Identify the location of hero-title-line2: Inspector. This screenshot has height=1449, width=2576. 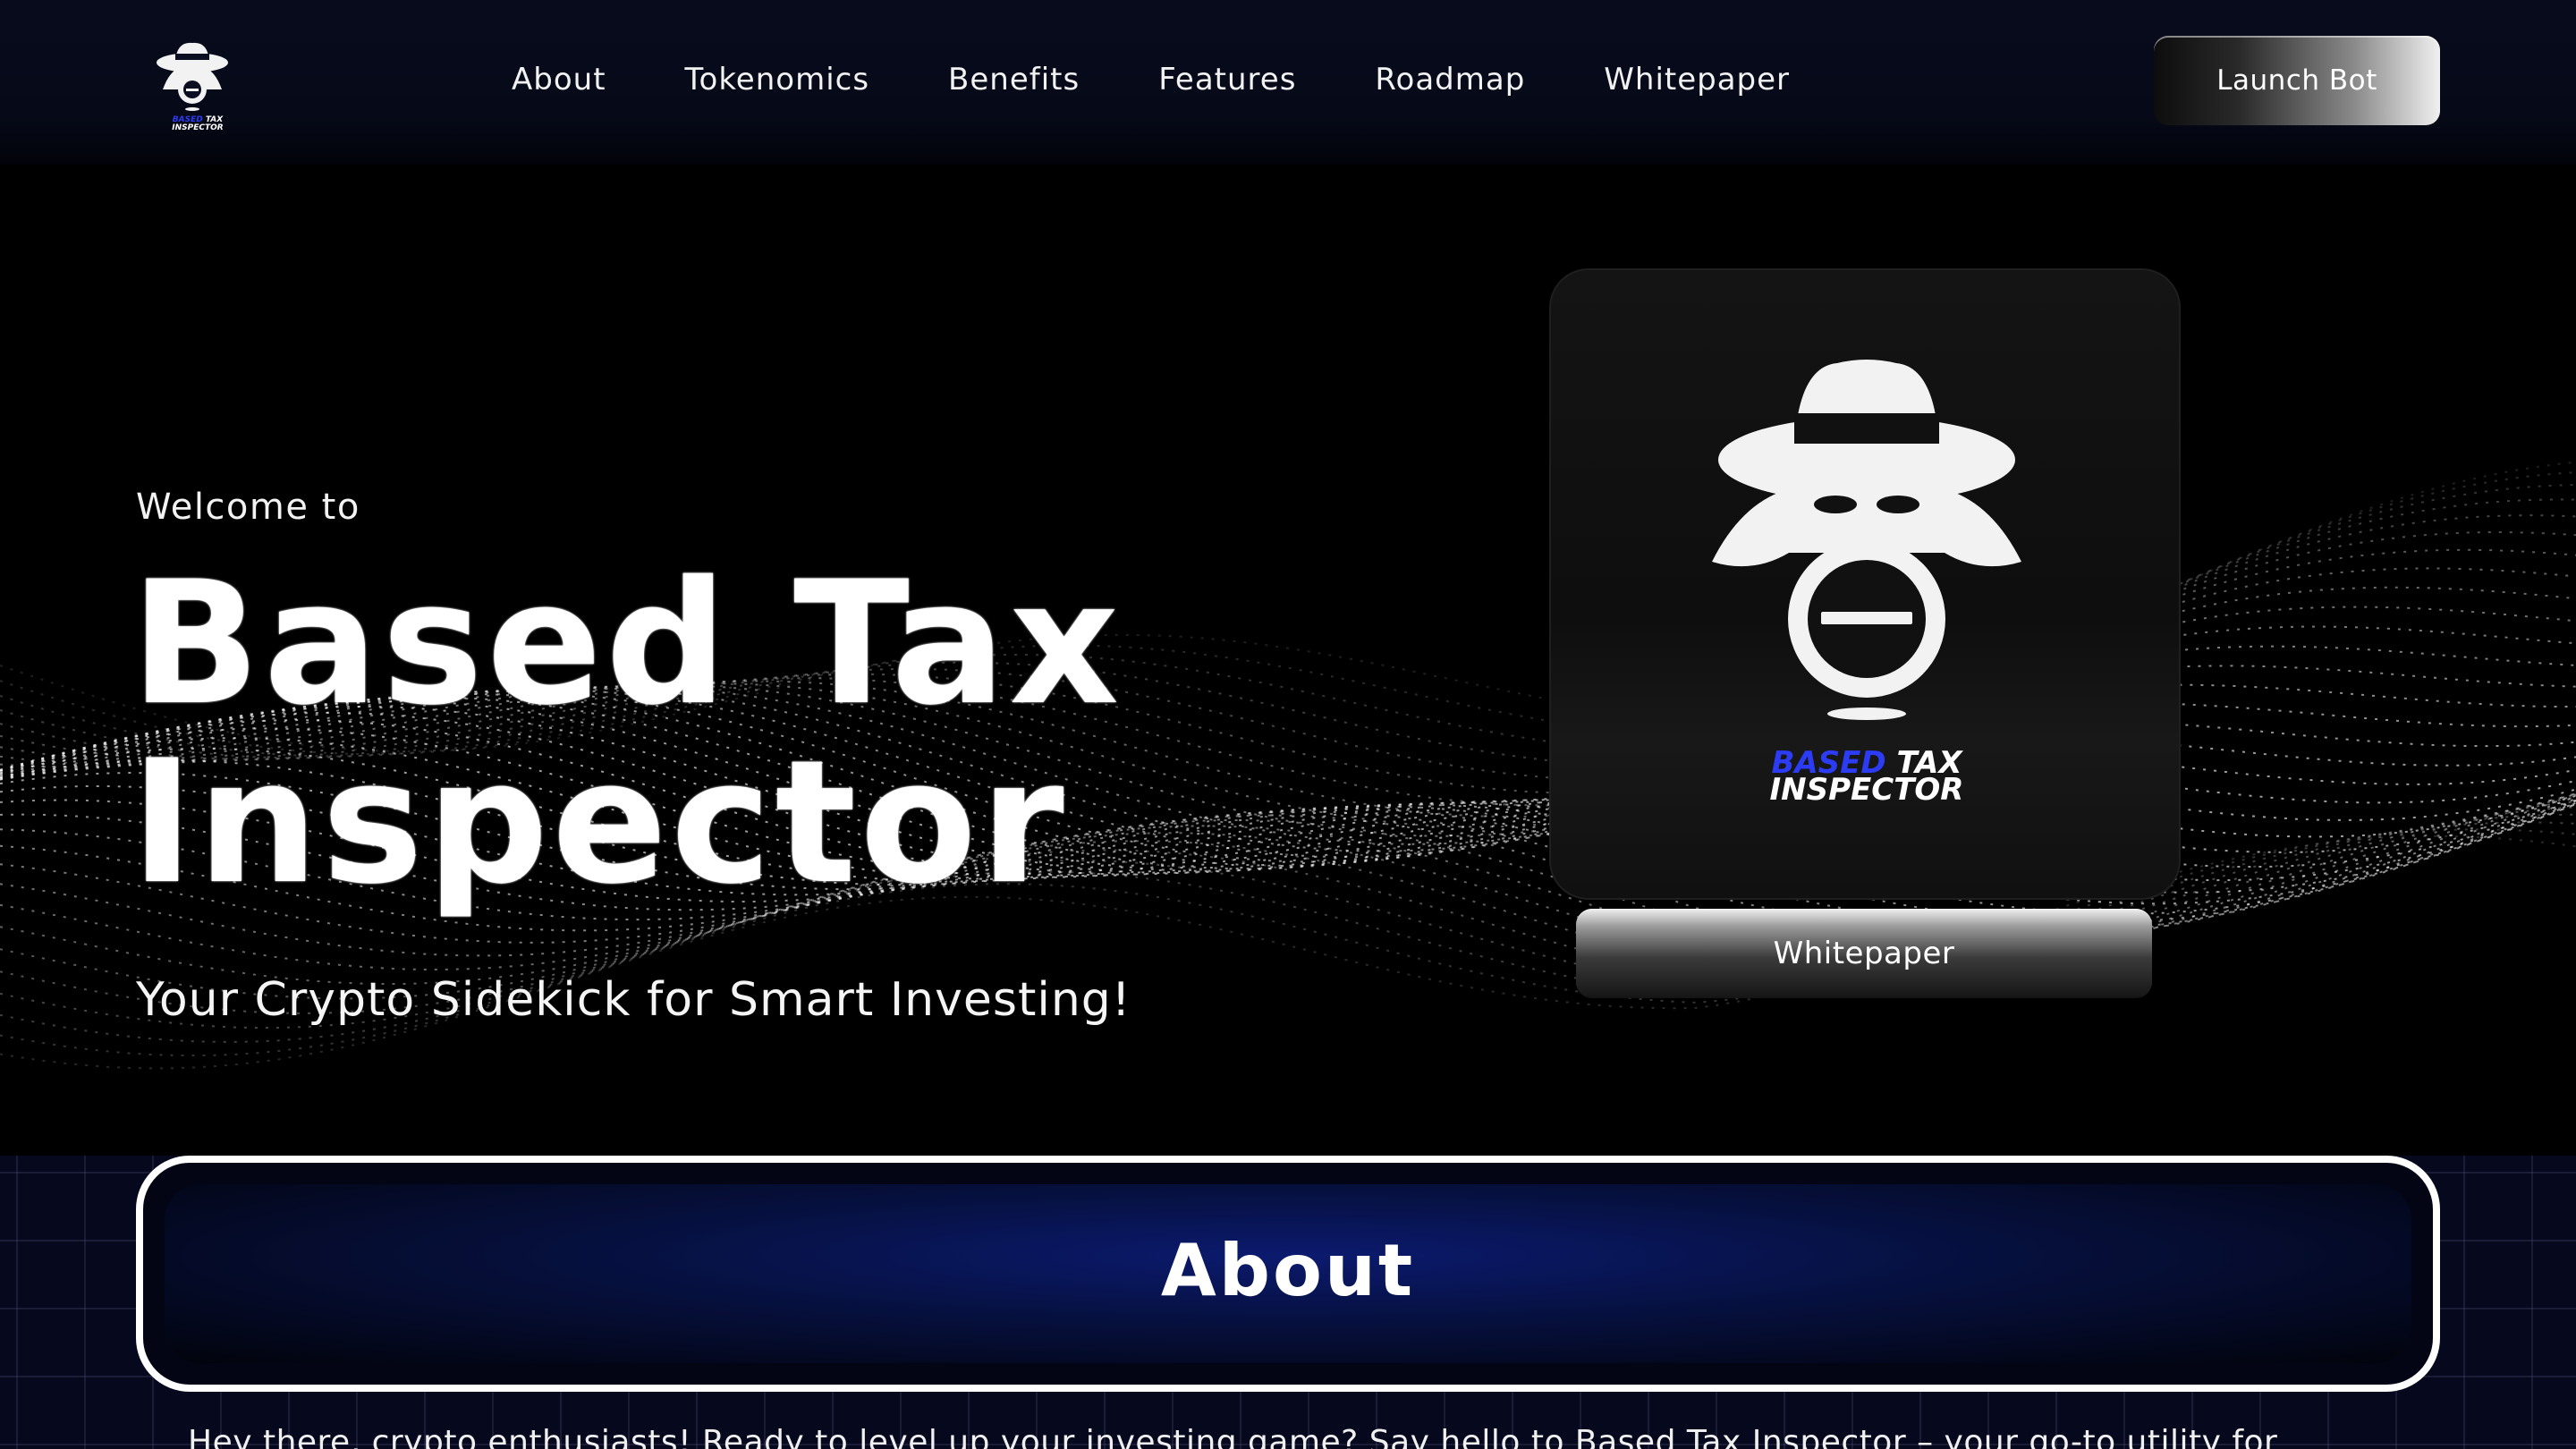
(599, 822).